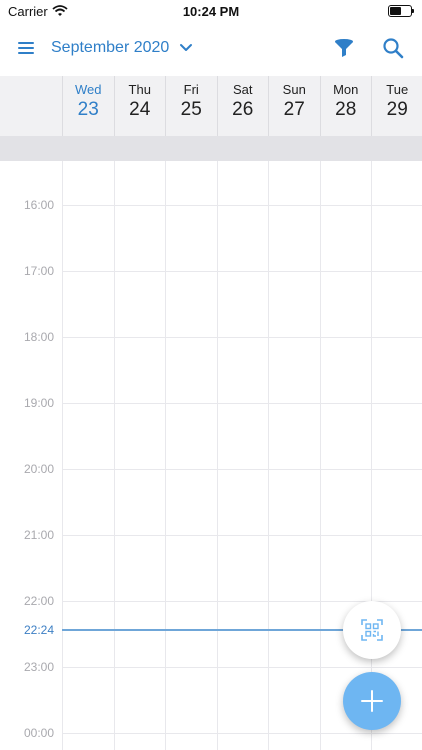 This screenshot has width=422, height=750. I want to click on hour-label: 19:00, so click(39, 403).